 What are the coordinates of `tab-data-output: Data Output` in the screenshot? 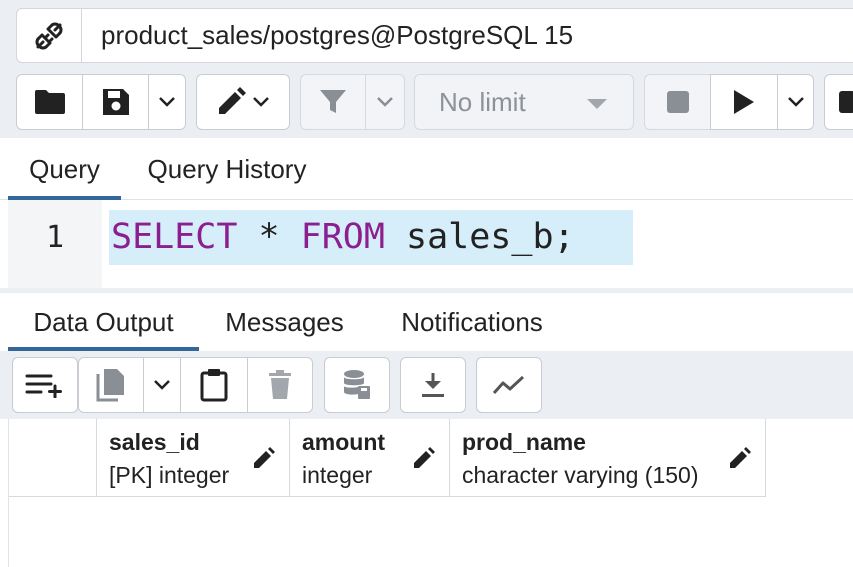 It's located at (103, 322).